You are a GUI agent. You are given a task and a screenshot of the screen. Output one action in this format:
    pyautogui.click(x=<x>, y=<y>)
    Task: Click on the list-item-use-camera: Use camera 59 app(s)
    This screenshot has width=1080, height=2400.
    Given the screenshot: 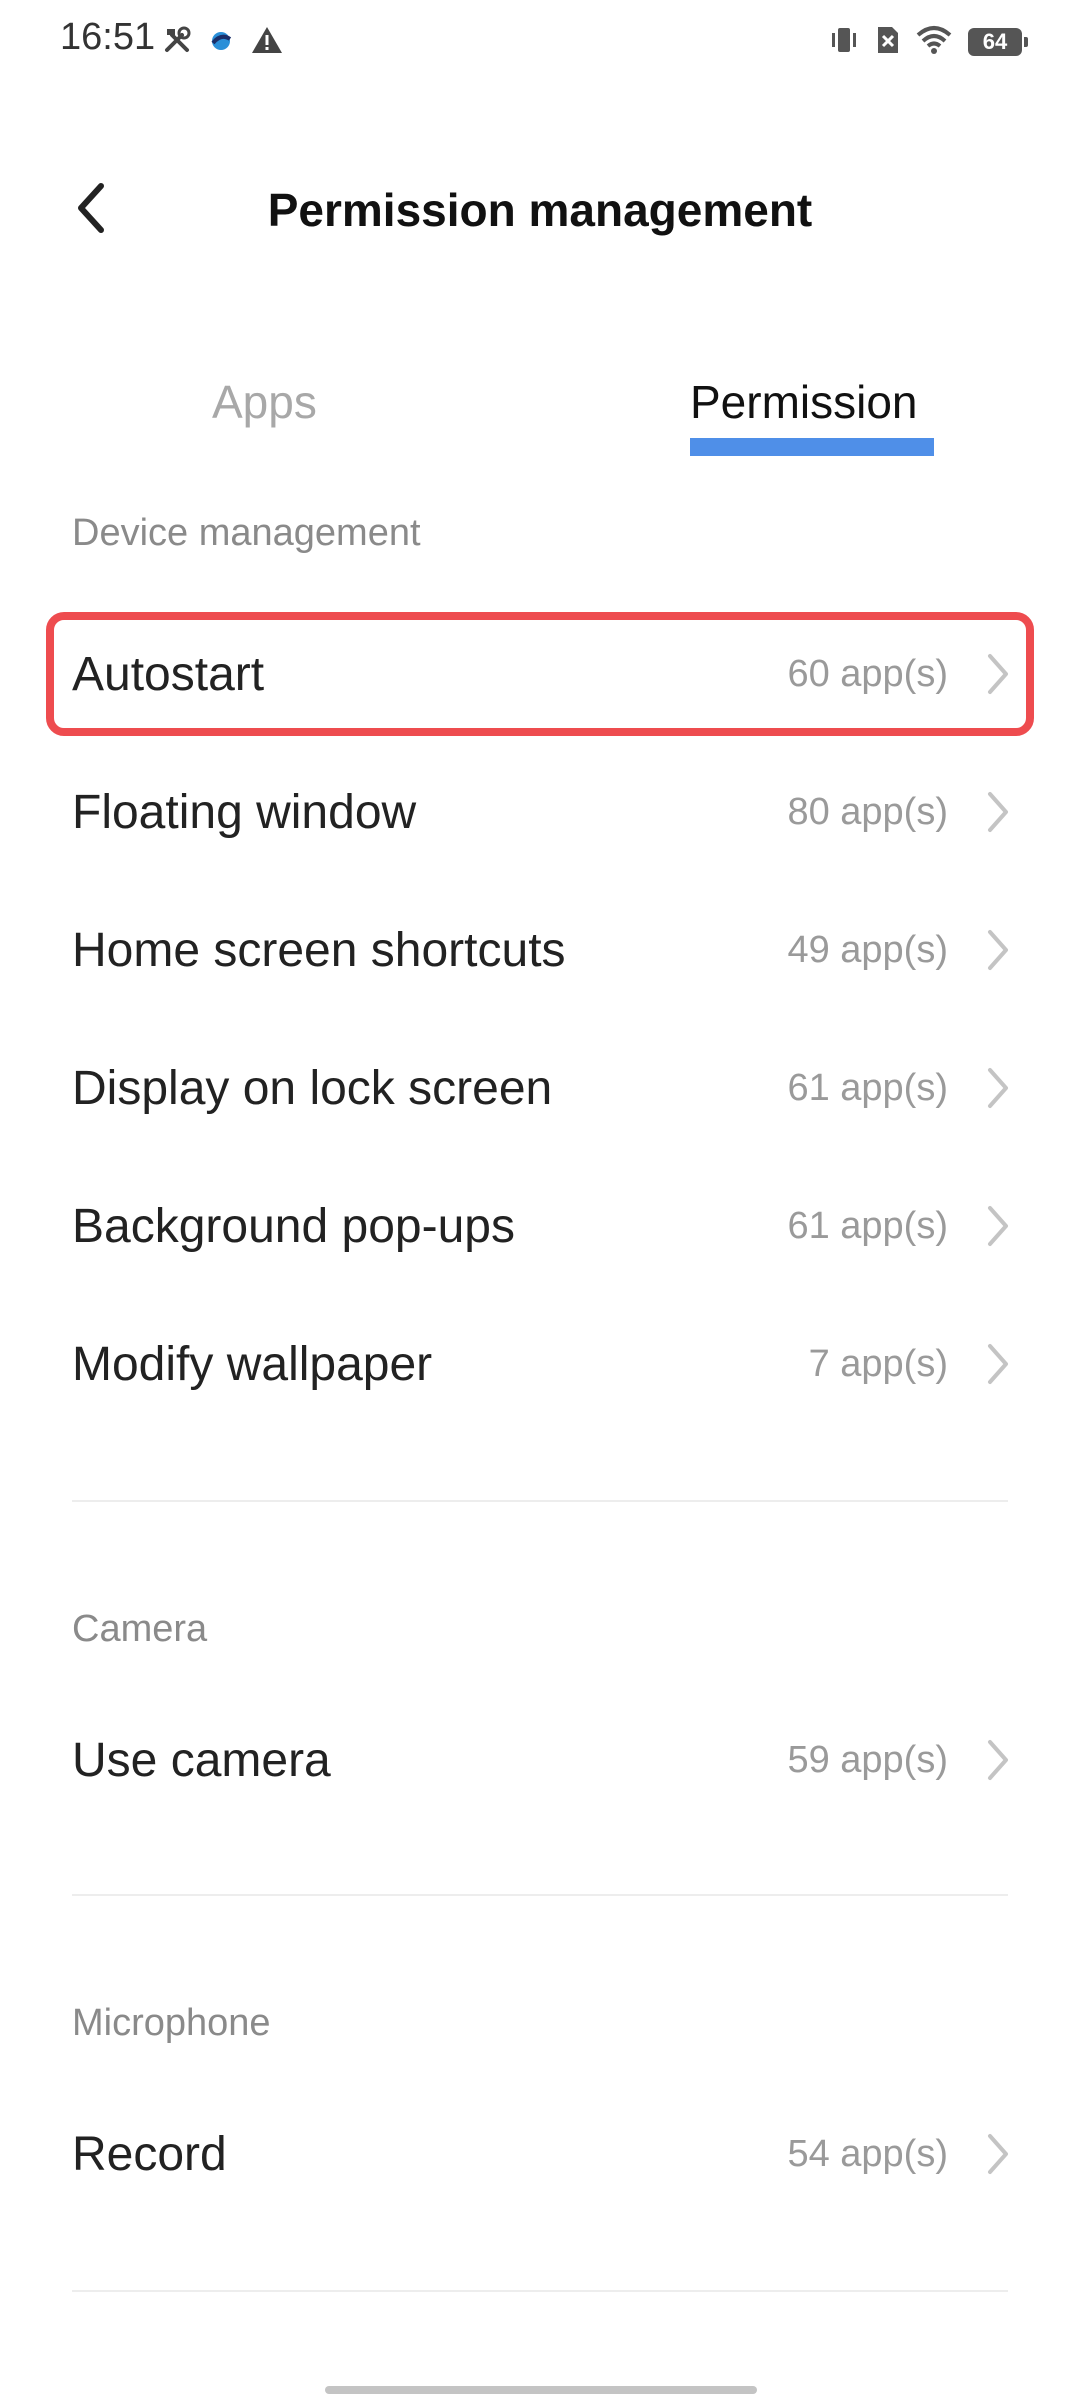 What is the action you would take?
    pyautogui.click(x=541, y=1760)
    